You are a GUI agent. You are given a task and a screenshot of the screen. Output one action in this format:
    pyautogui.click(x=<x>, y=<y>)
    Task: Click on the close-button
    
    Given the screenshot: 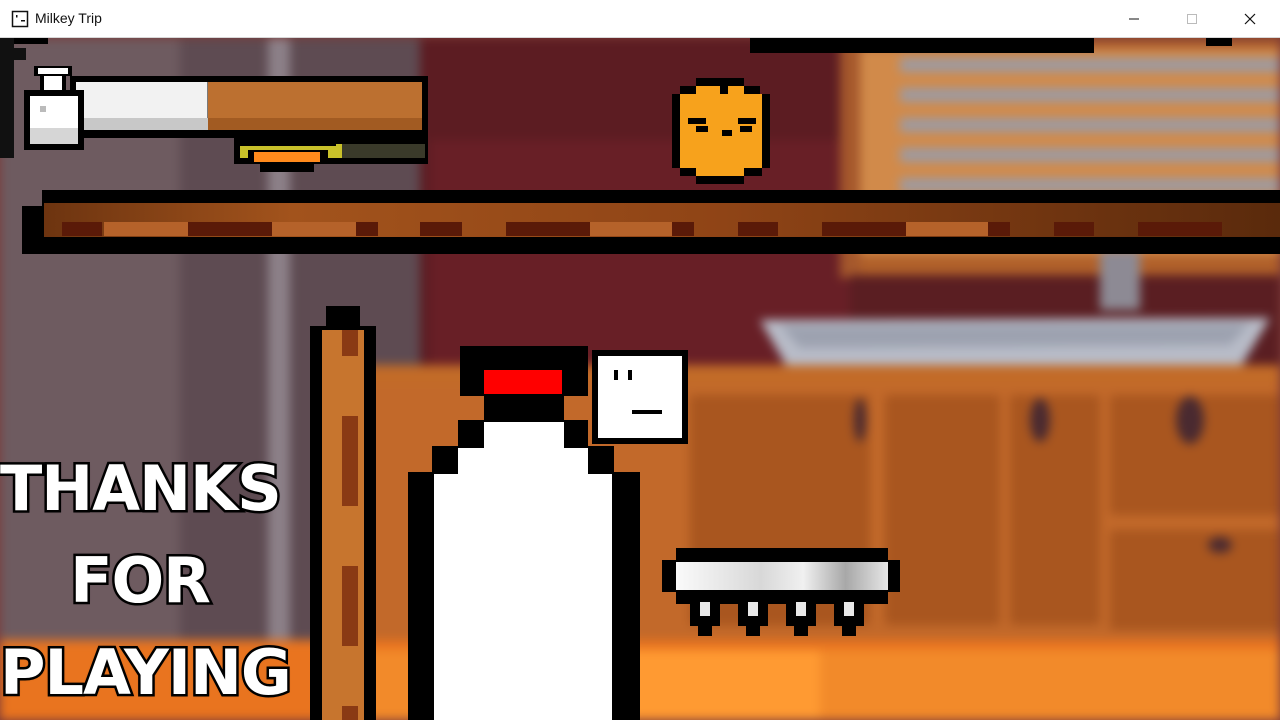 What is the action you would take?
    pyautogui.click(x=1250, y=19)
    